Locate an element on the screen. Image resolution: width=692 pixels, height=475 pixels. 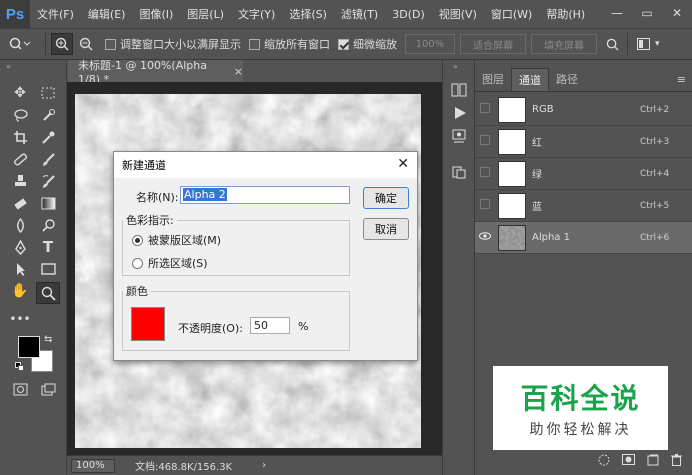
collapse-arrows-icon: « is located at coordinates (8, 66).